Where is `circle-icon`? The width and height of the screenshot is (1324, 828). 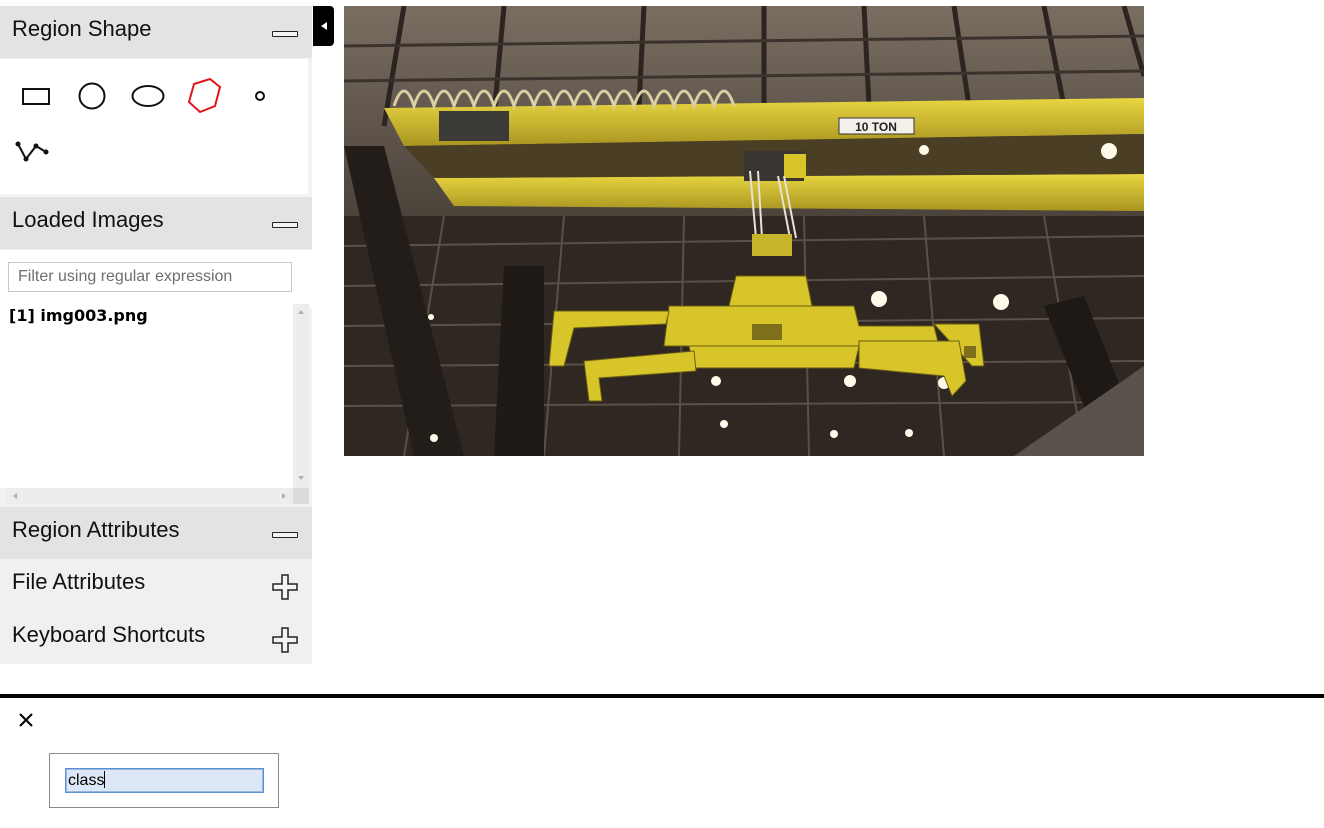 circle-icon is located at coordinates (92, 96).